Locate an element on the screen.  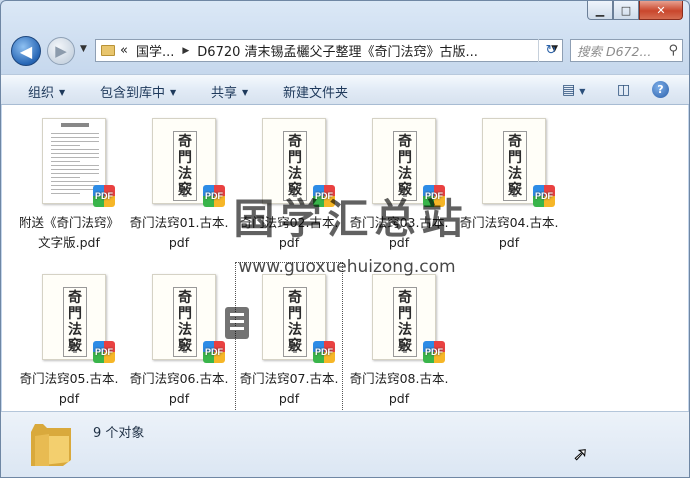
help-button: ? is located at coordinates (660, 89).